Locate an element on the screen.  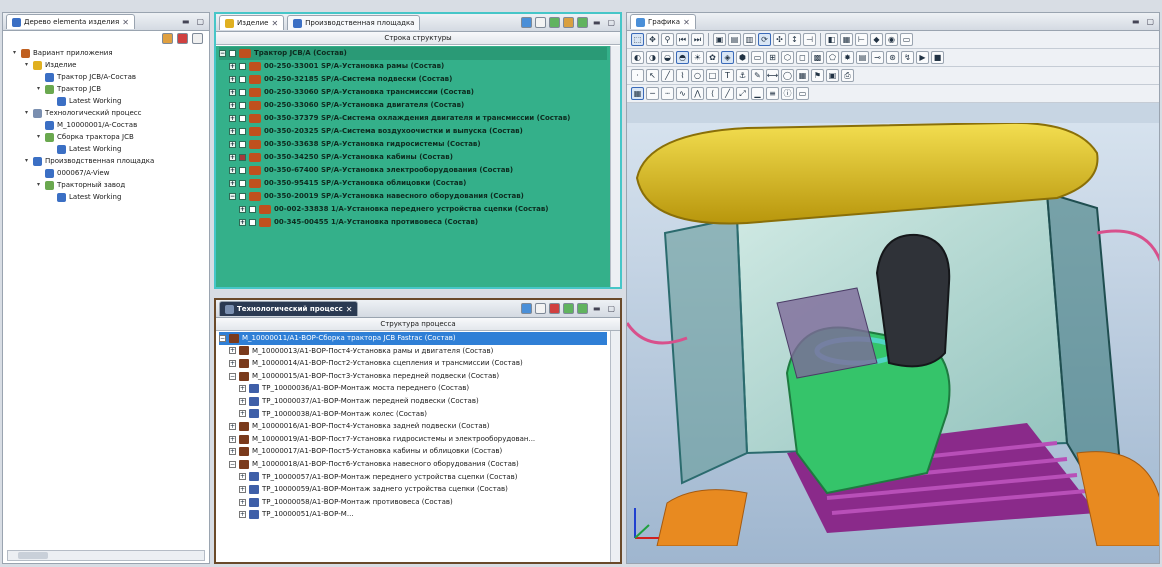
monitor-icon: ▭ is located at coordinates (757, 57).